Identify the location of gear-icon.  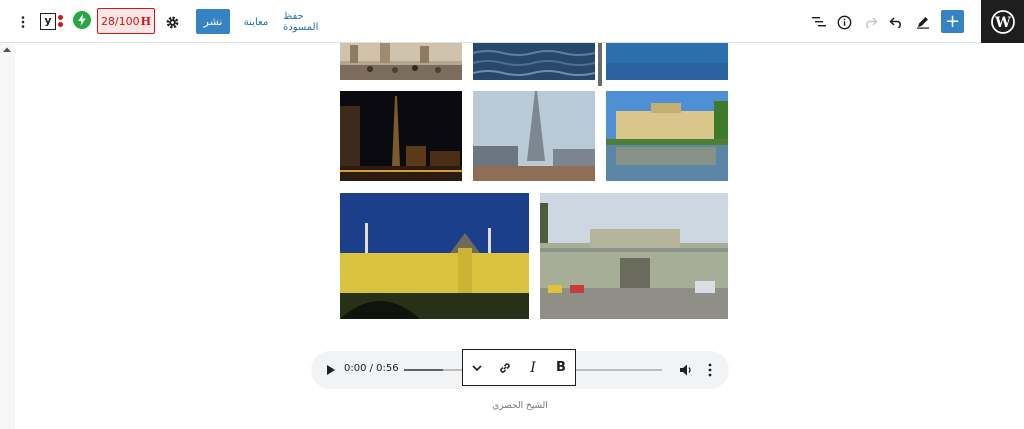
(172, 22).